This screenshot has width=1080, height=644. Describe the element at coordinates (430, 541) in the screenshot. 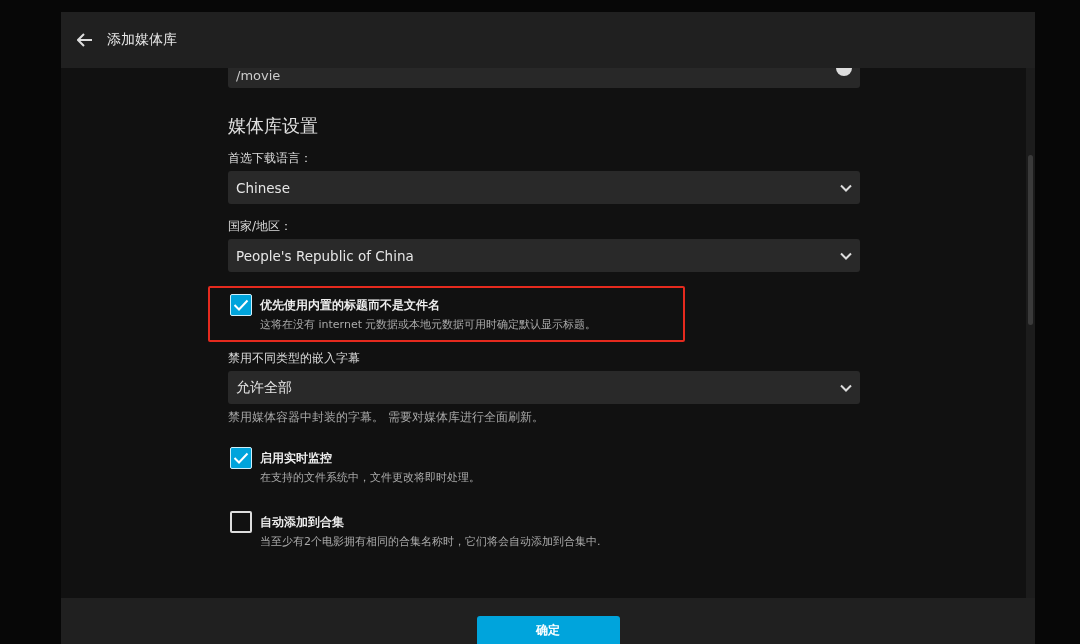

I see `checkbox-description: 当至少有2个电影拥有相同的合集名称时，它们将会自动添加到合集中.` at that location.